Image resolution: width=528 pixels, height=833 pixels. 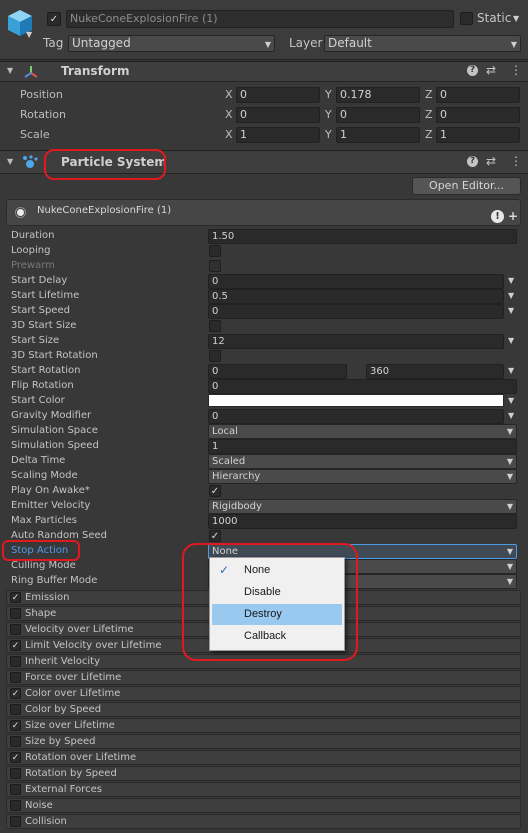 What do you see at coordinates (511, 400) in the screenshot?
I see `color-mode-dropdown-icon: ▼` at bounding box center [511, 400].